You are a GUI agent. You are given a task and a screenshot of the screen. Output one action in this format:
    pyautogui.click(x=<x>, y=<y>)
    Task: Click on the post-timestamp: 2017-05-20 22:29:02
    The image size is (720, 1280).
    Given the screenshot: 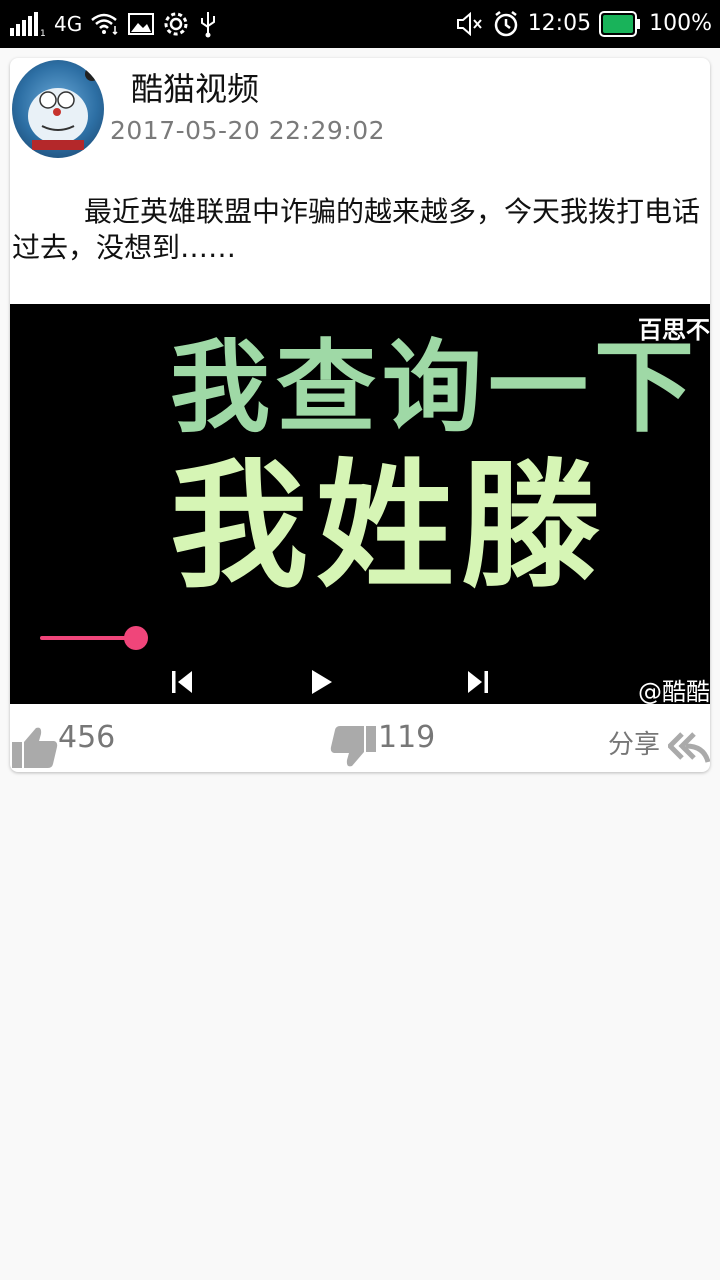 What is the action you would take?
    pyautogui.click(x=248, y=130)
    